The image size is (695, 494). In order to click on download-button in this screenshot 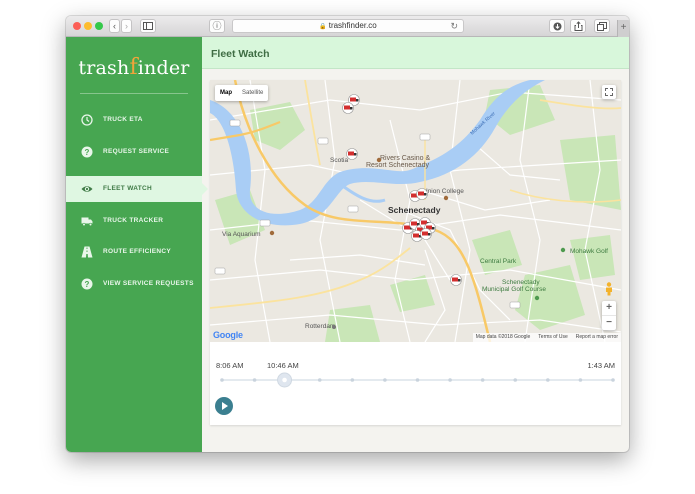, I will do `click(557, 26)`.